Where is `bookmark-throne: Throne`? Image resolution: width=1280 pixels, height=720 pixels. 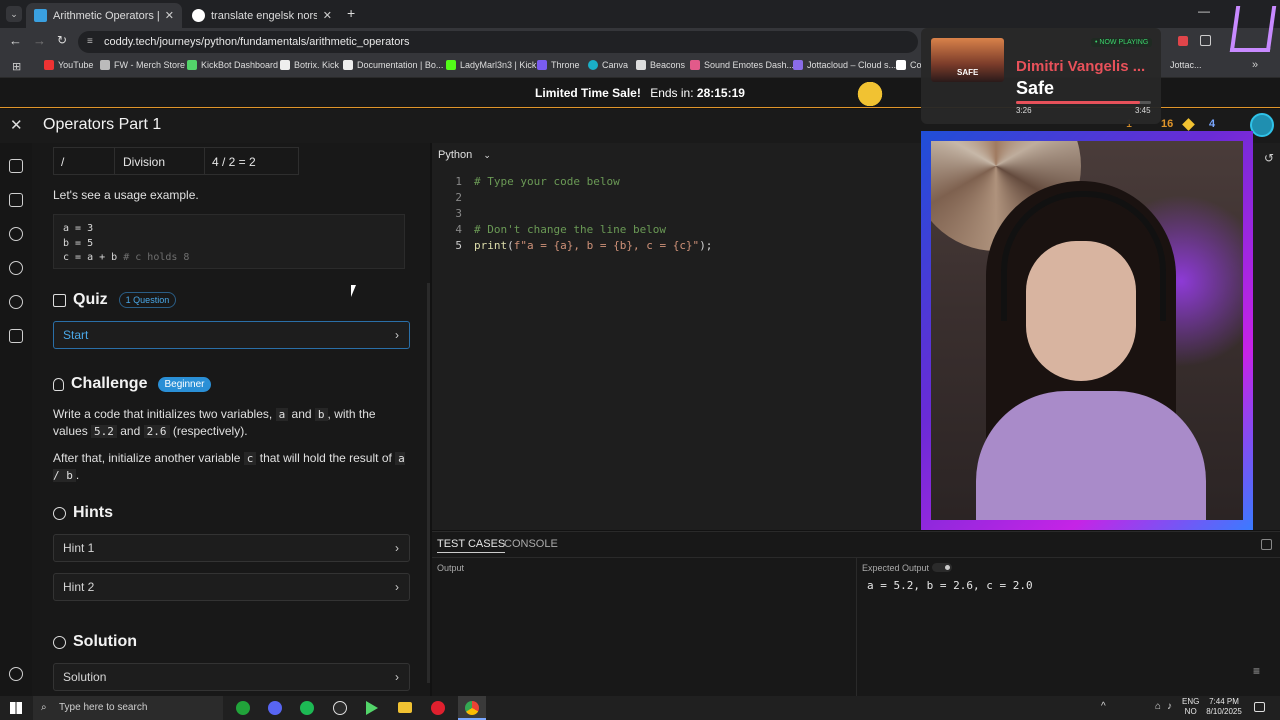
bookmark-throne: Throne is located at coordinates (558, 65).